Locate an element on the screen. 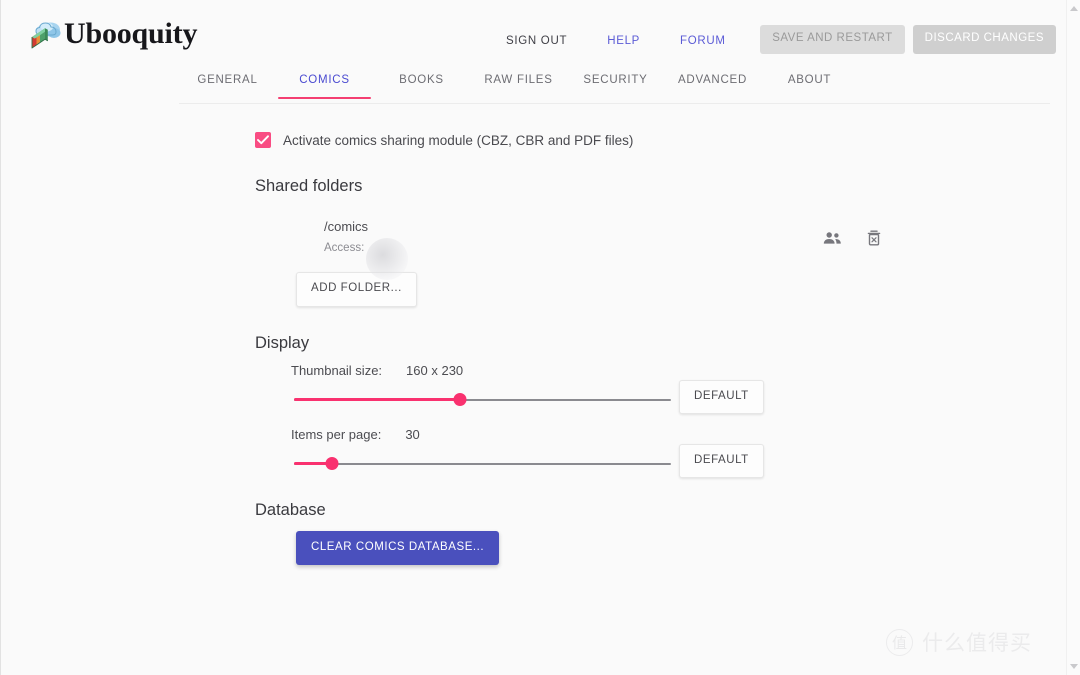  thumbnail-size-slider-row: DEFAULT is located at coordinates (540, 396).